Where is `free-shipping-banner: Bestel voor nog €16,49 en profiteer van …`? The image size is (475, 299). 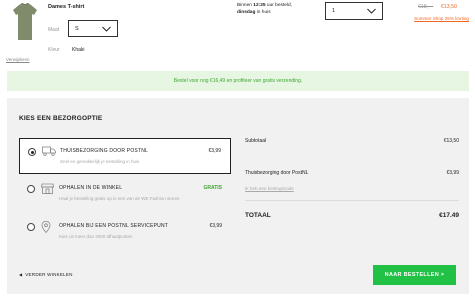 free-shipping-banner: Bestel voor nog €16,49 en profiteer van … is located at coordinates (238, 81).